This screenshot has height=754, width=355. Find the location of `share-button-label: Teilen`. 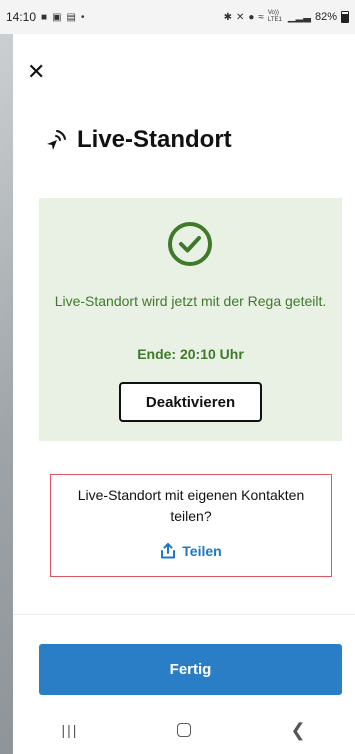

share-button-label: Teilen is located at coordinates (202, 551).